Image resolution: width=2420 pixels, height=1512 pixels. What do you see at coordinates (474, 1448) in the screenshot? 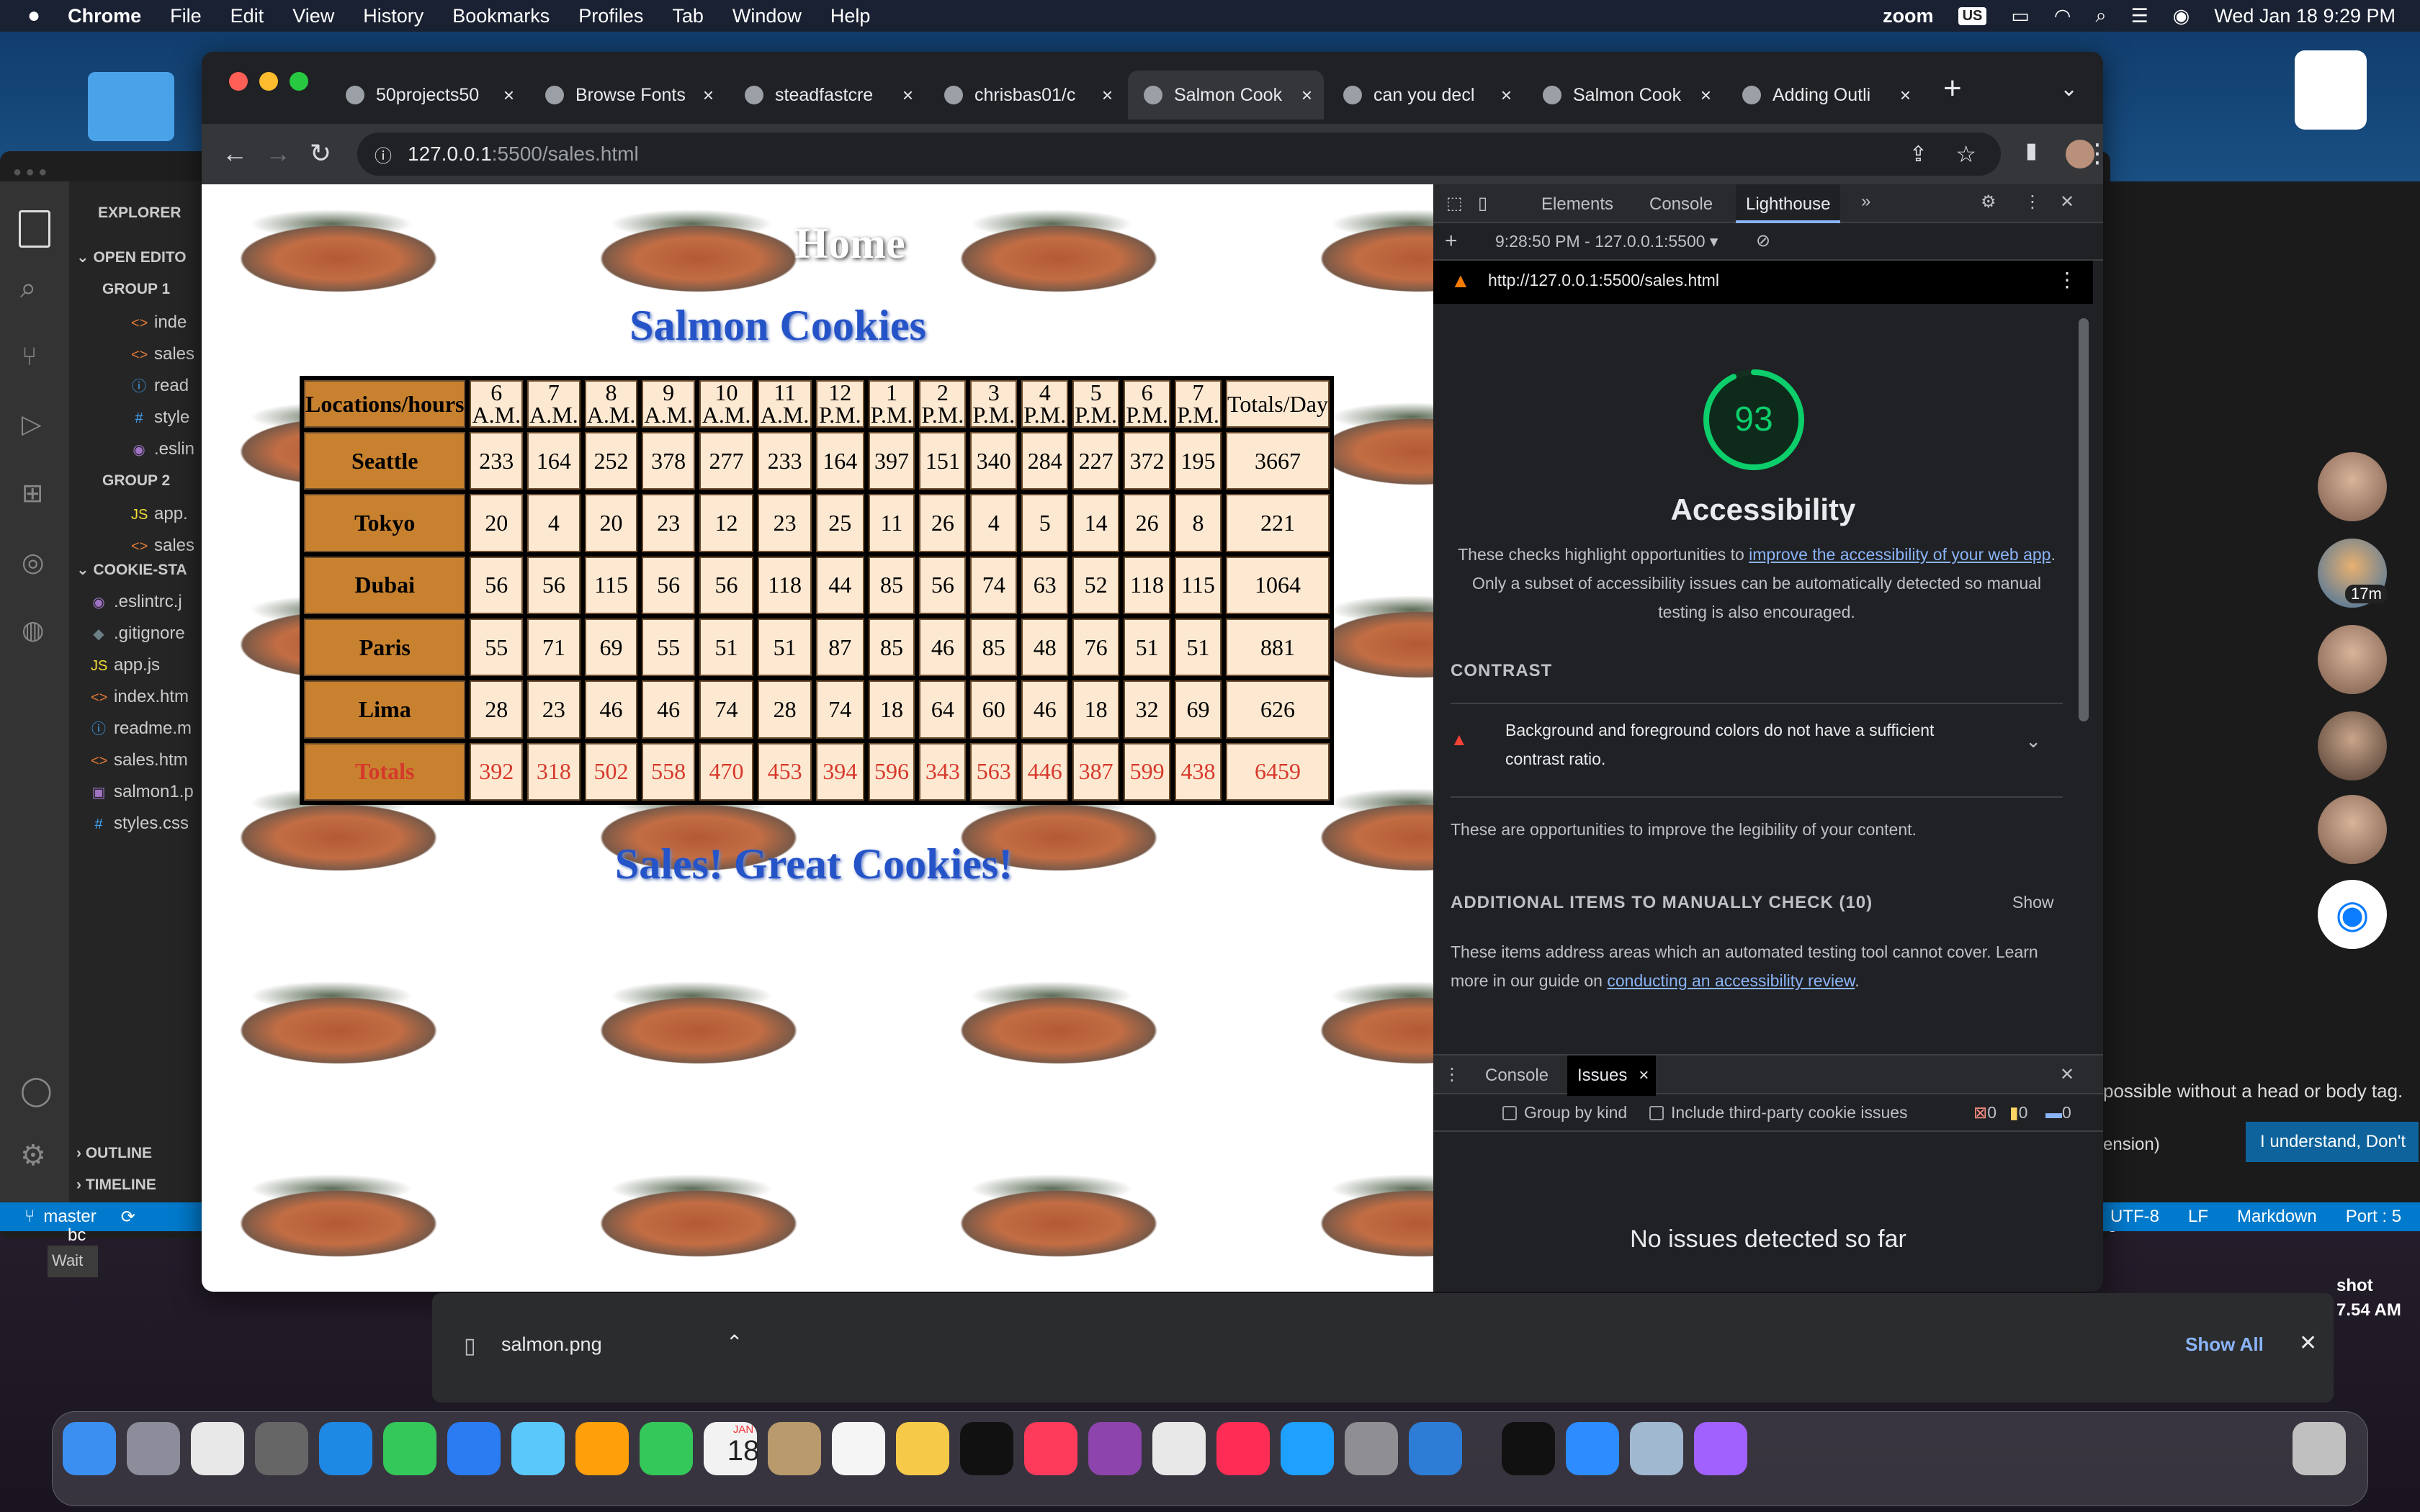
I see `mail-icon` at bounding box center [474, 1448].